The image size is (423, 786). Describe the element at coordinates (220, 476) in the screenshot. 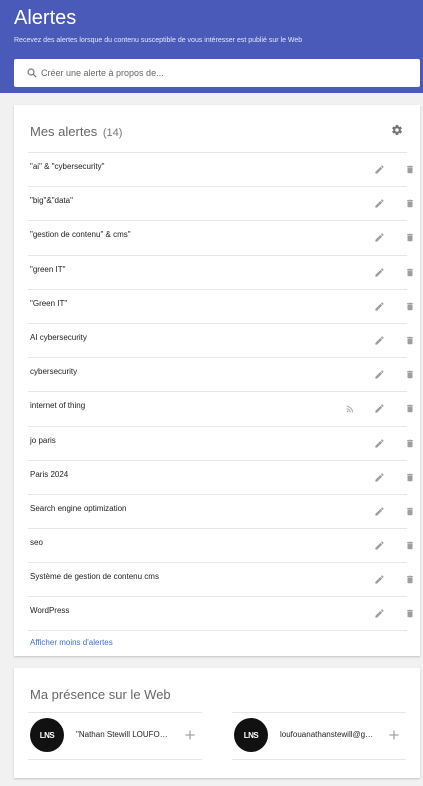

I see `alert-item: Paris 2024` at that location.